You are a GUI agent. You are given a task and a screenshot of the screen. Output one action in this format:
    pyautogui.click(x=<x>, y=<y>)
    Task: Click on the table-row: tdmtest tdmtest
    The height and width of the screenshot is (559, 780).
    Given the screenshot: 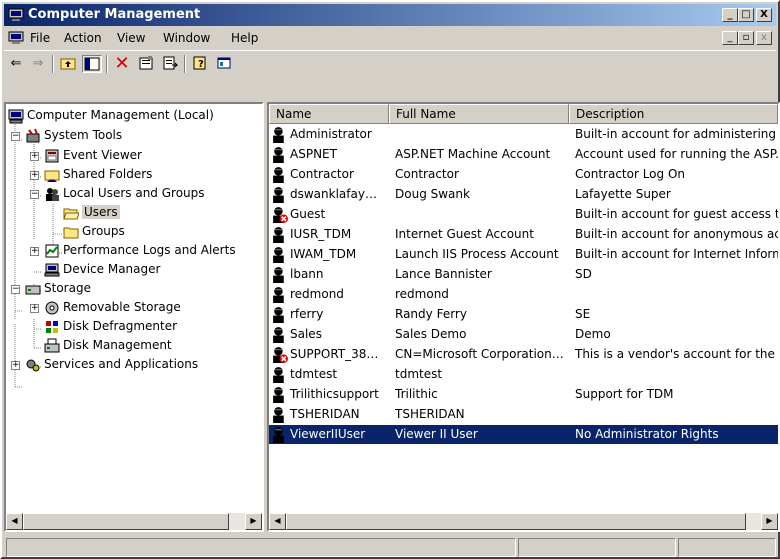 What is the action you would take?
    pyautogui.click(x=523, y=374)
    